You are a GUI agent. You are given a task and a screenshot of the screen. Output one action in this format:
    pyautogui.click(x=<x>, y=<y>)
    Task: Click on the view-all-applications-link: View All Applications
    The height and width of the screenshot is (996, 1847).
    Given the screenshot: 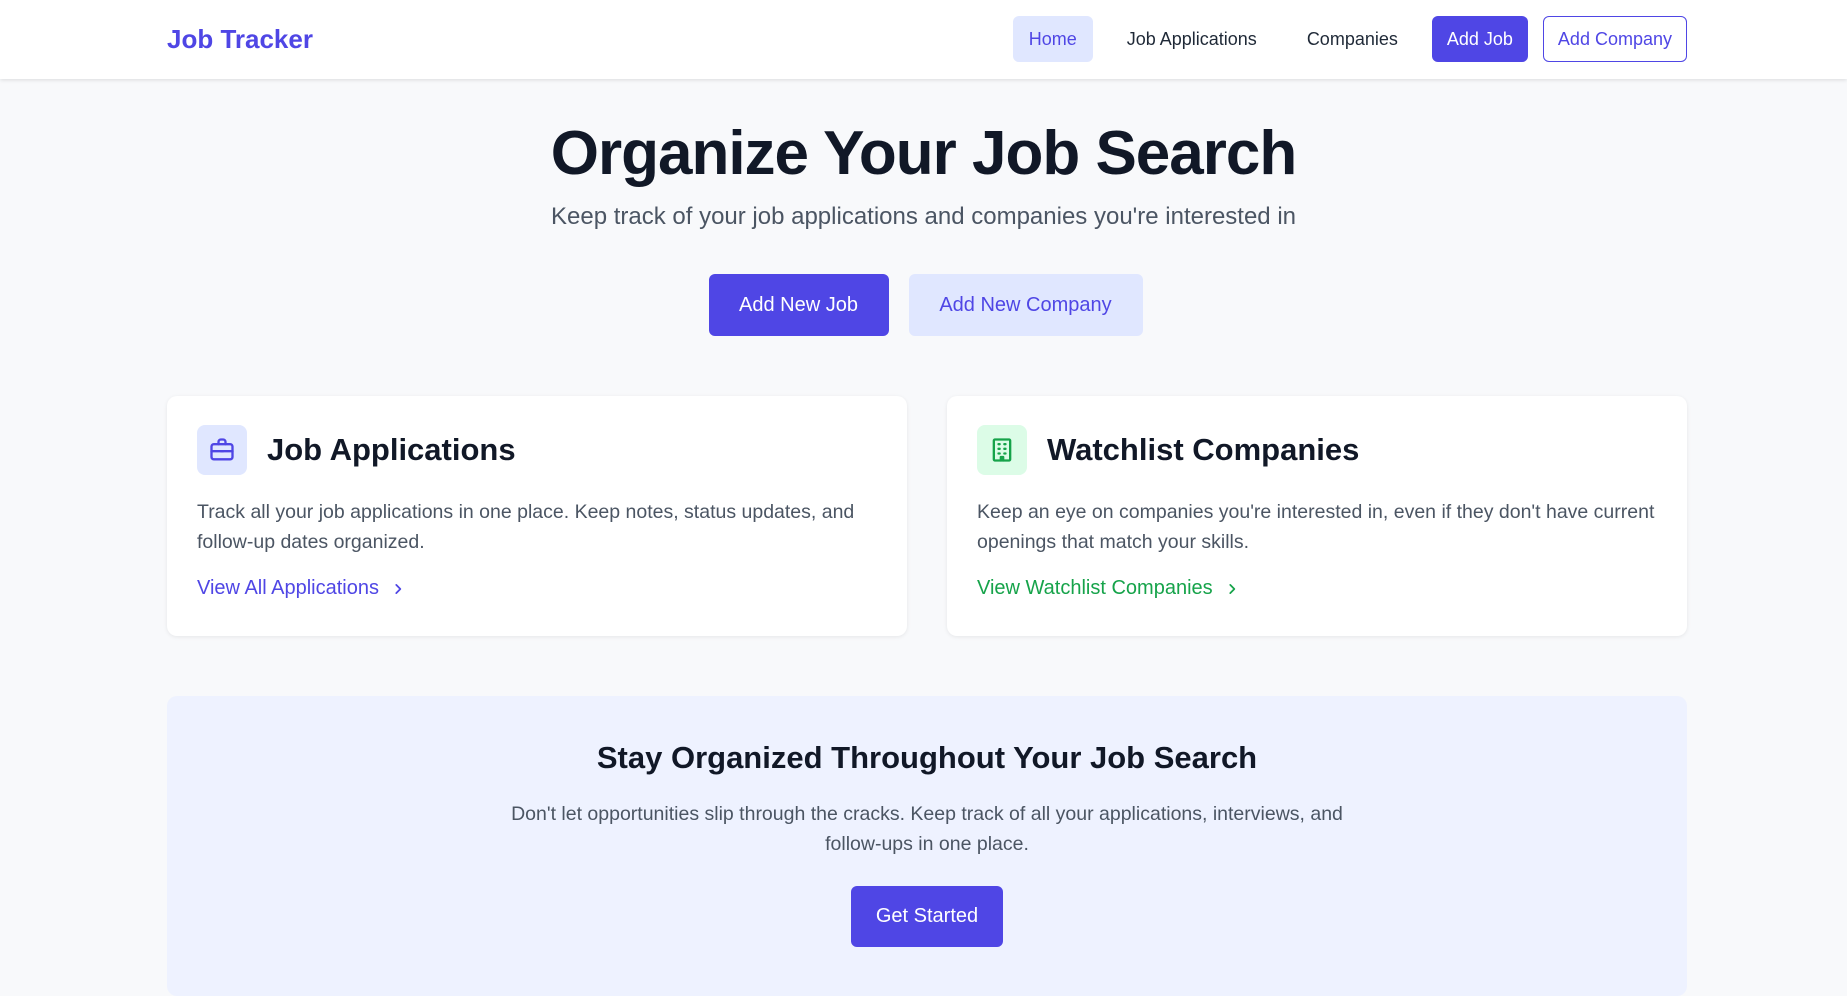 What is the action you would take?
    pyautogui.click(x=301, y=588)
    